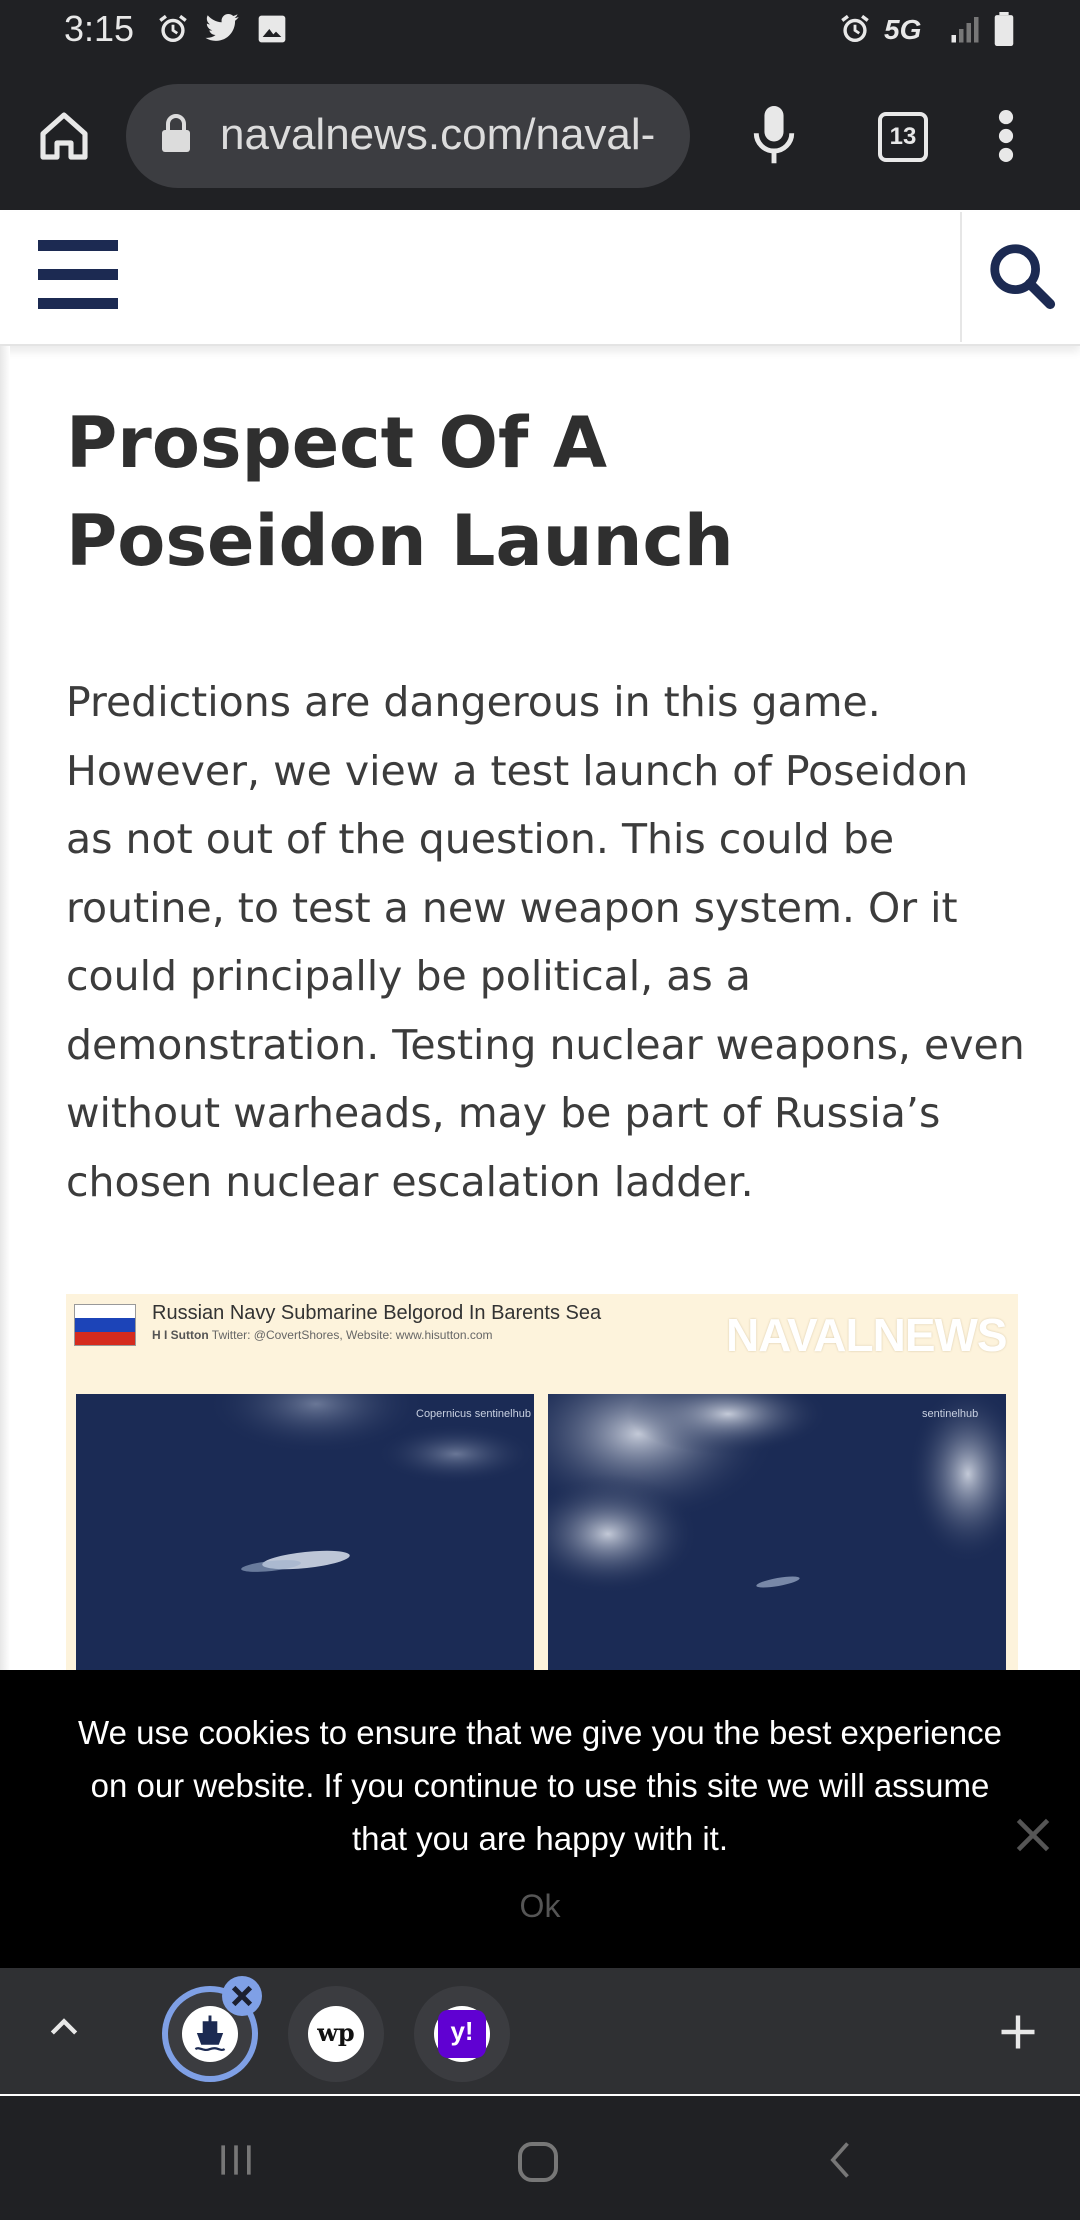  Describe the element at coordinates (538, 2164) in the screenshot. I see `home-button-icon` at that location.